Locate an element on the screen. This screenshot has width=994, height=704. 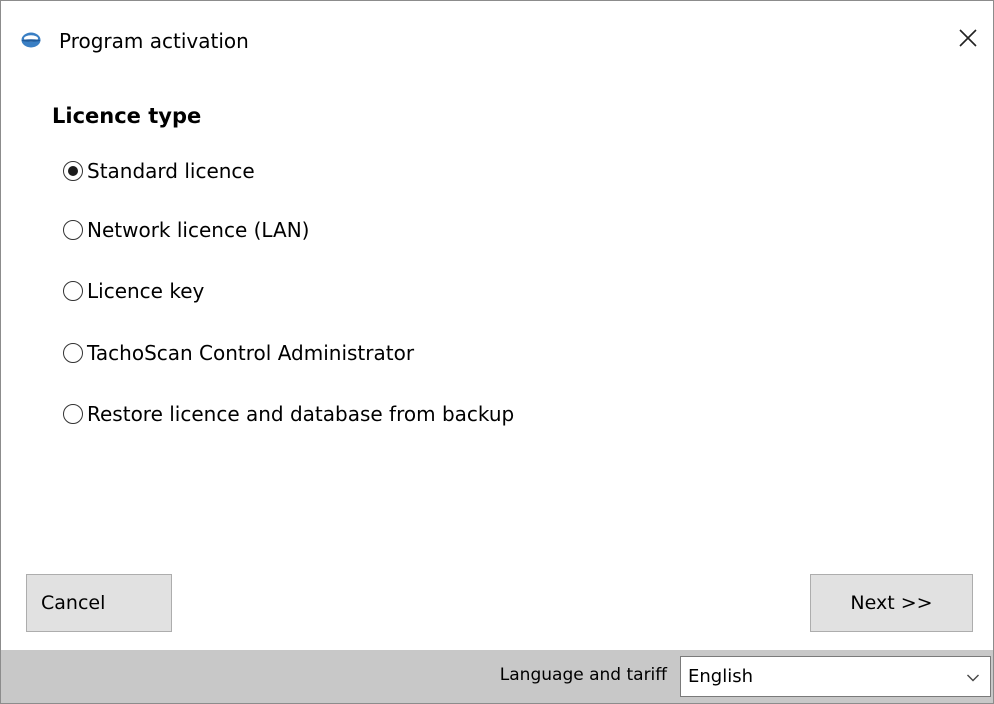
radio-label: Licence key is located at coordinates (146, 291).